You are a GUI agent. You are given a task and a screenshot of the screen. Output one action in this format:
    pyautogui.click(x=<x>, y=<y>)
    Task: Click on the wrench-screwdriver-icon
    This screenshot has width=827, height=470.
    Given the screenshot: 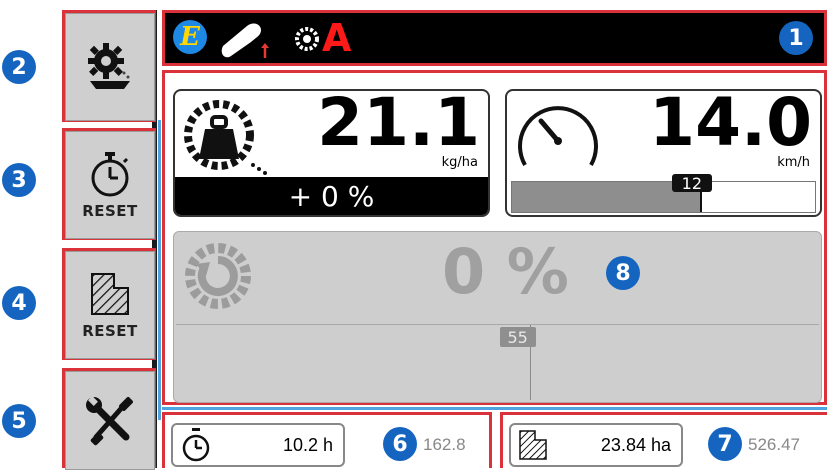 What is the action you would take?
    pyautogui.click(x=109, y=420)
    